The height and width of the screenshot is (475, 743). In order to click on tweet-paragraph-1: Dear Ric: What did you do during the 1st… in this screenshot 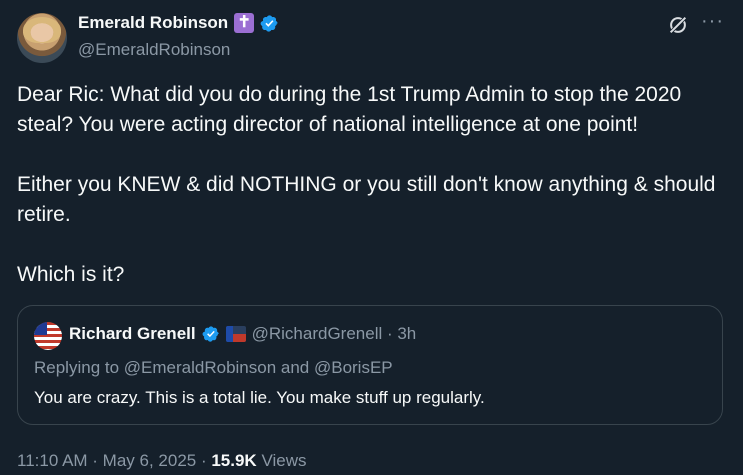, I will do `click(349, 109)`.